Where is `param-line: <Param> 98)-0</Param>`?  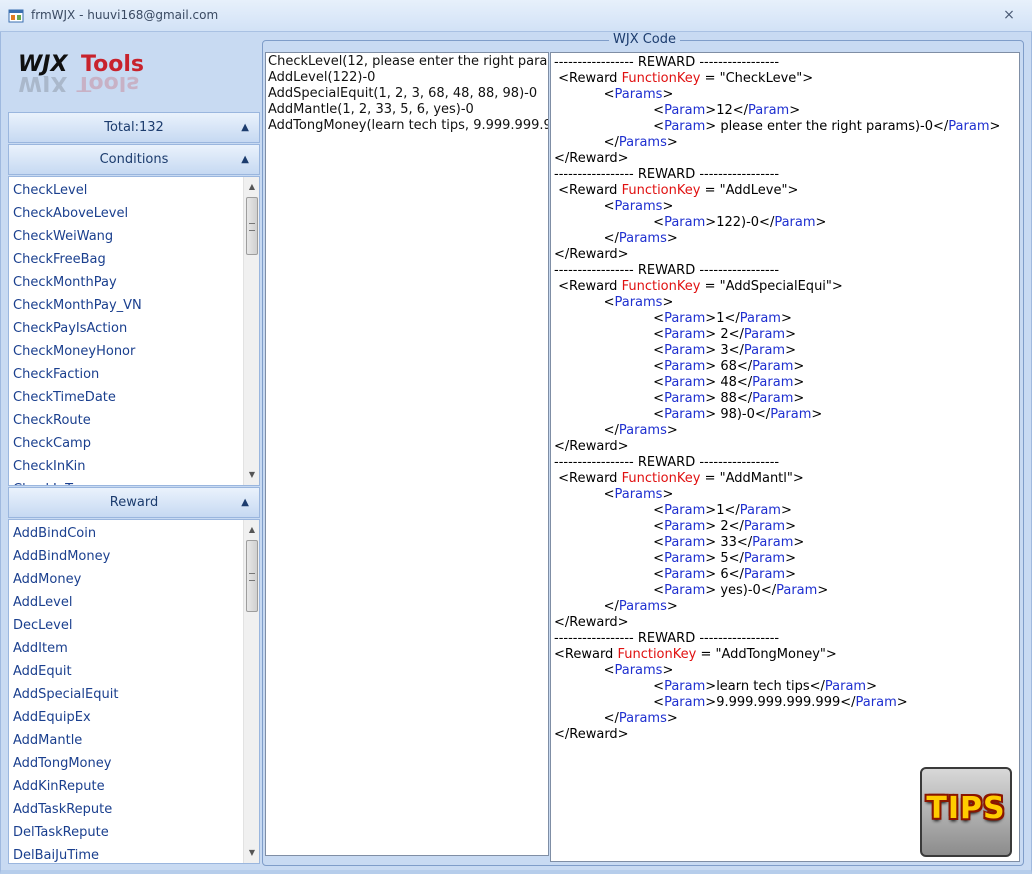
param-line: <Param> 98)-0</Param> is located at coordinates (785, 415).